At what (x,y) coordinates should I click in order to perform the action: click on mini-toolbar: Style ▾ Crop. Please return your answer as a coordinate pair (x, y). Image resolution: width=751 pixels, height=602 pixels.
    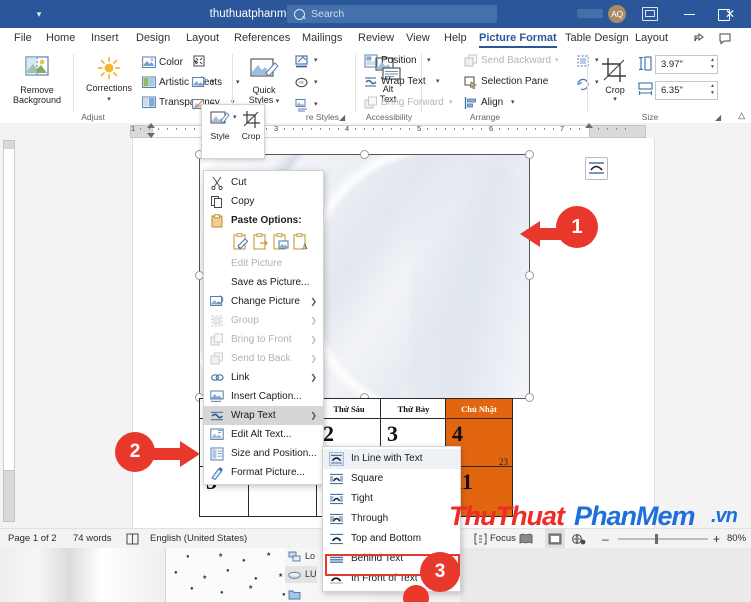
    Looking at the image, I should click on (233, 131).